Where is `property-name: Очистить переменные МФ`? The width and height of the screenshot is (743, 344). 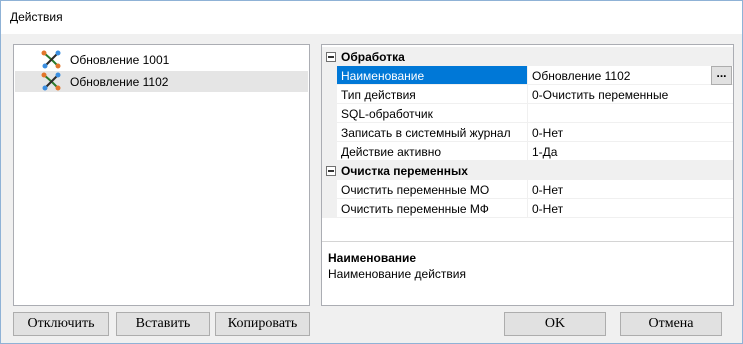
property-name: Очистить переменные МФ is located at coordinates (415, 209).